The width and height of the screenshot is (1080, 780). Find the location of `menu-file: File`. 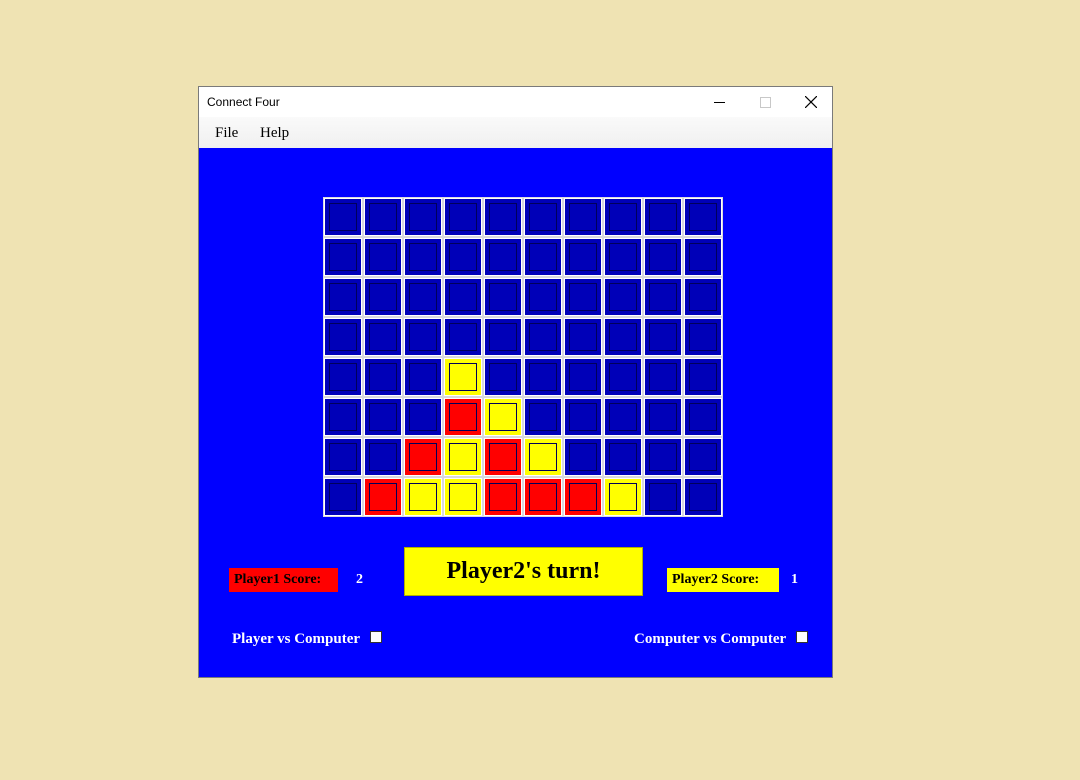

menu-file: File is located at coordinates (226, 133).